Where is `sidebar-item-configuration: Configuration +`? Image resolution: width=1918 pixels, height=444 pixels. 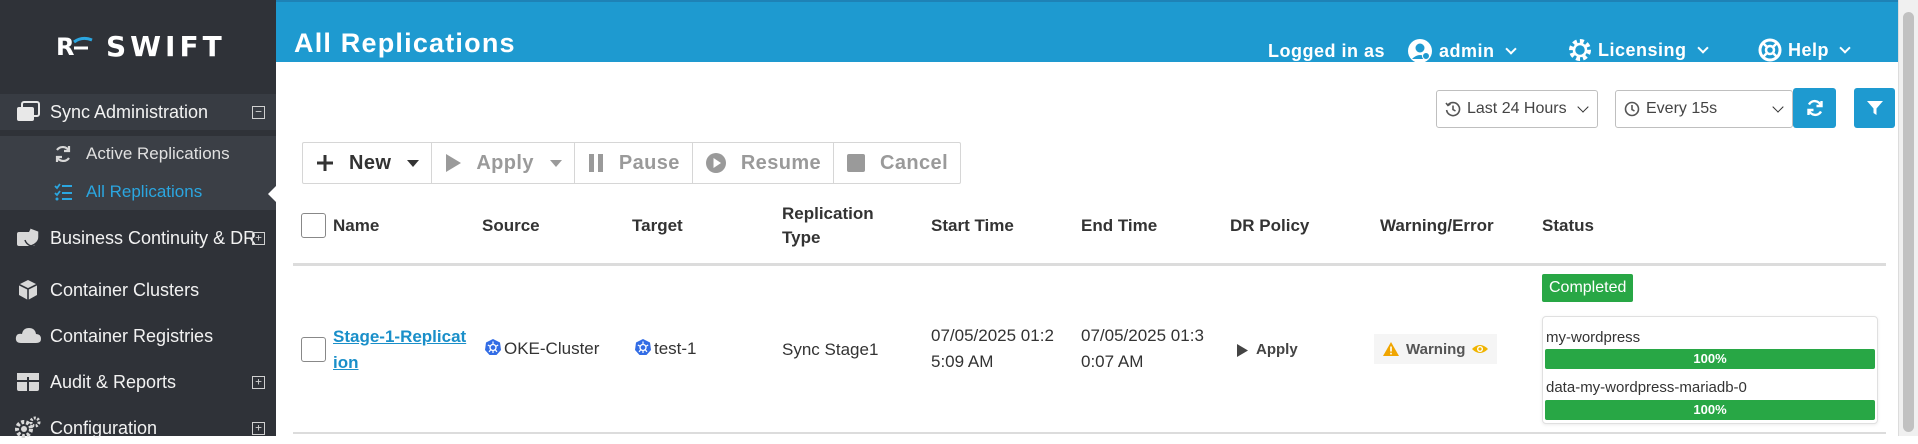 sidebar-item-configuration: Configuration + is located at coordinates (138, 428).